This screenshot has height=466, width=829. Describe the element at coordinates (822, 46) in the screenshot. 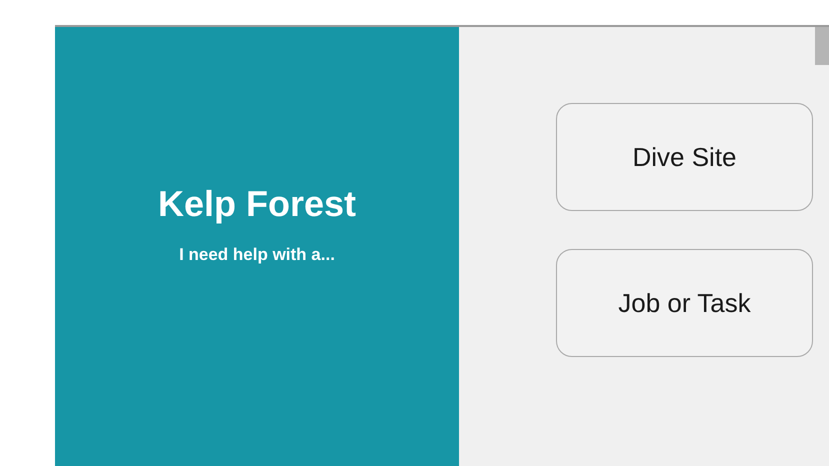

I see `scrollbar-thumb` at that location.